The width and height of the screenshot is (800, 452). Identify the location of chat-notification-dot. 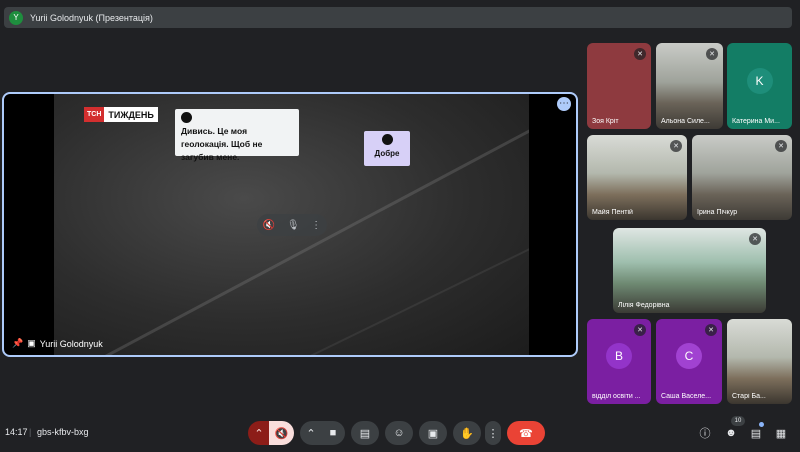
(761, 424).